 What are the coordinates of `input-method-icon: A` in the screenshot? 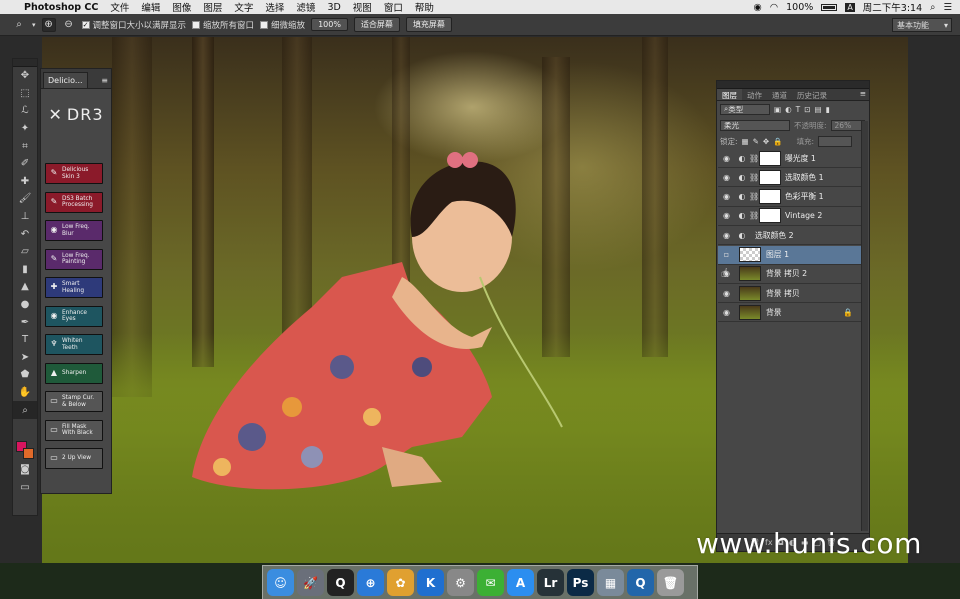 It's located at (850, 7).